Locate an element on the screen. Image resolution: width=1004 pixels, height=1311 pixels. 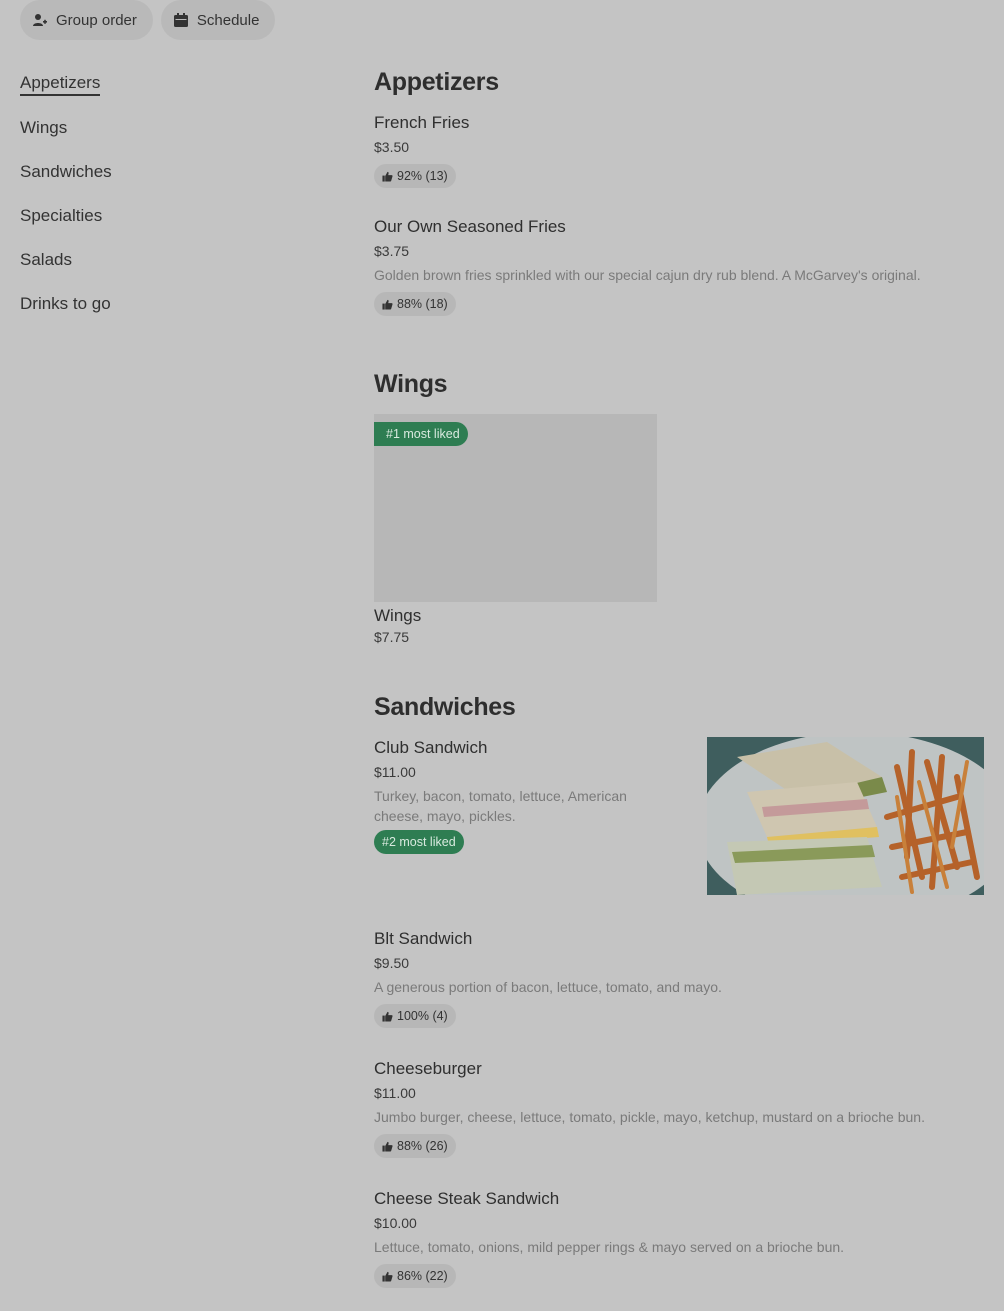
rating-badge: 88% (18) is located at coordinates (415, 304).